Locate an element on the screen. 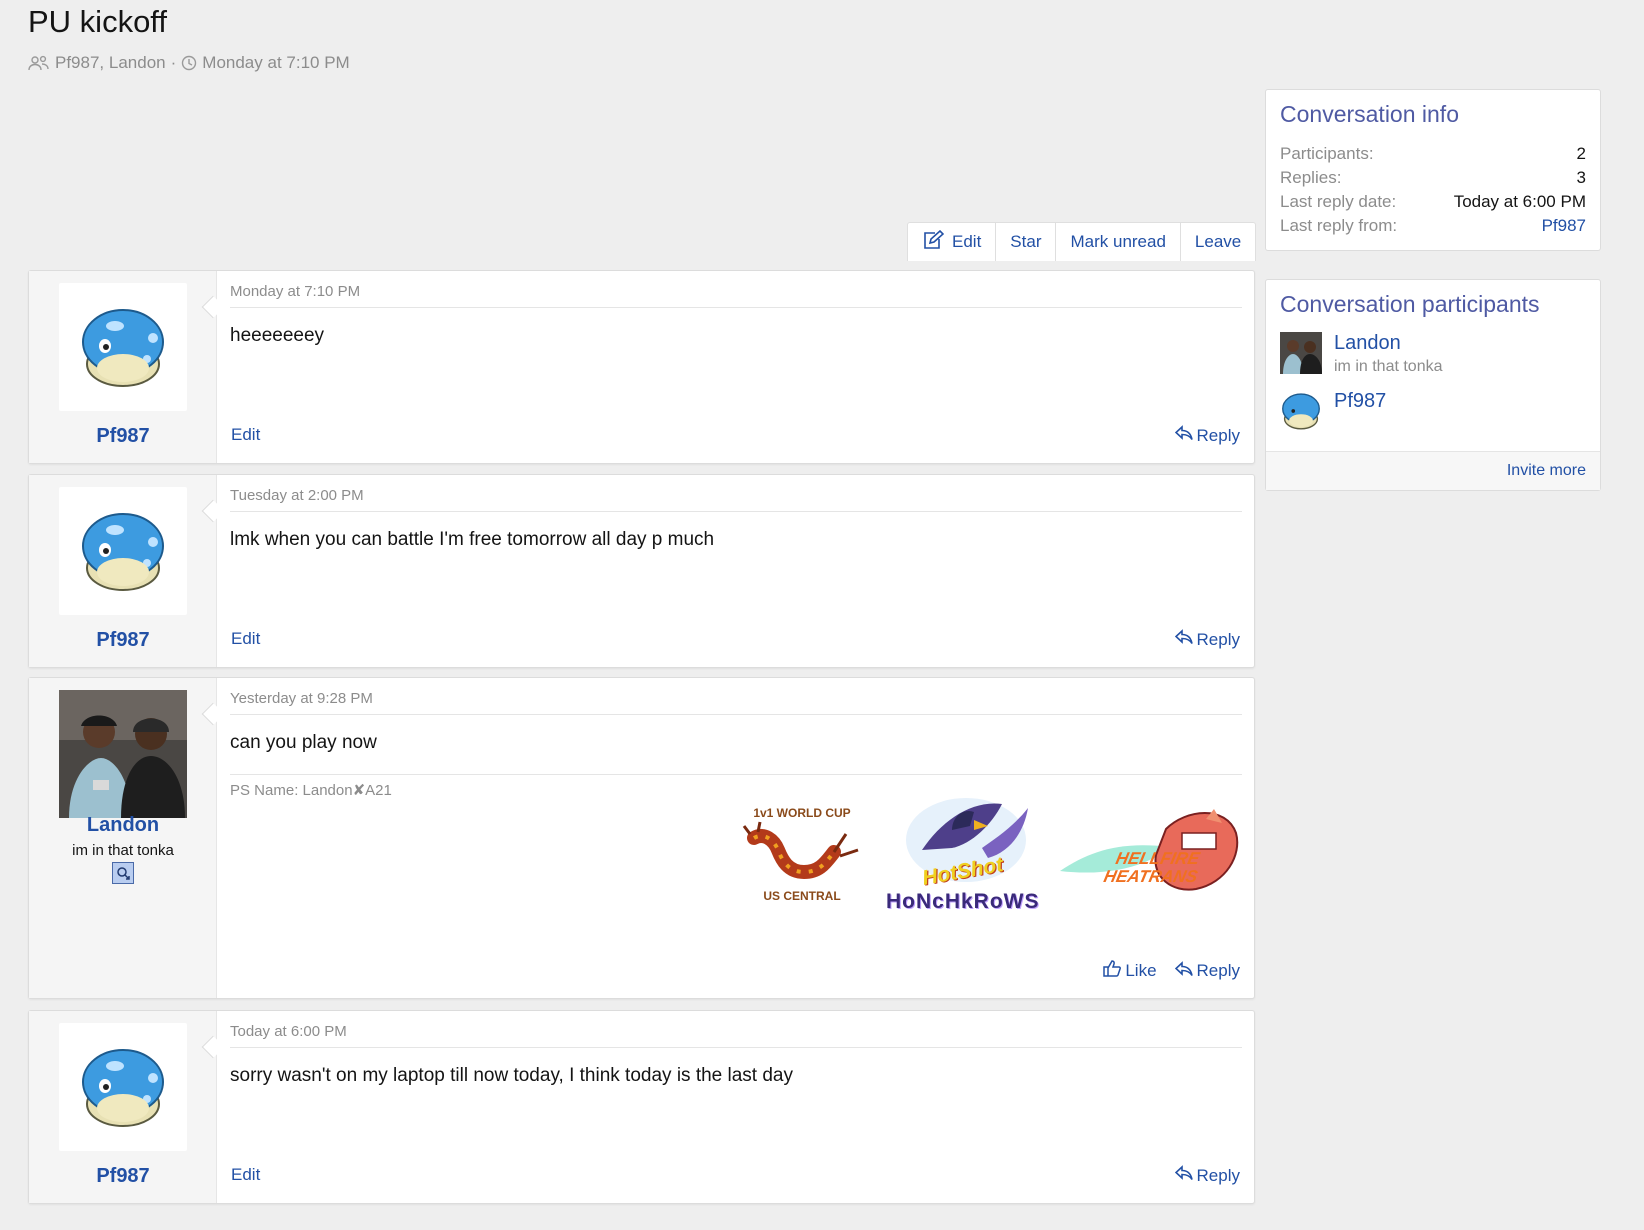  like-button: Like is located at coordinates (1130, 971).